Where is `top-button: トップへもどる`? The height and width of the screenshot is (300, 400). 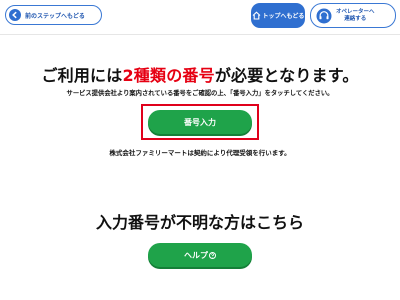
top-button: トップへもどる is located at coordinates (278, 15).